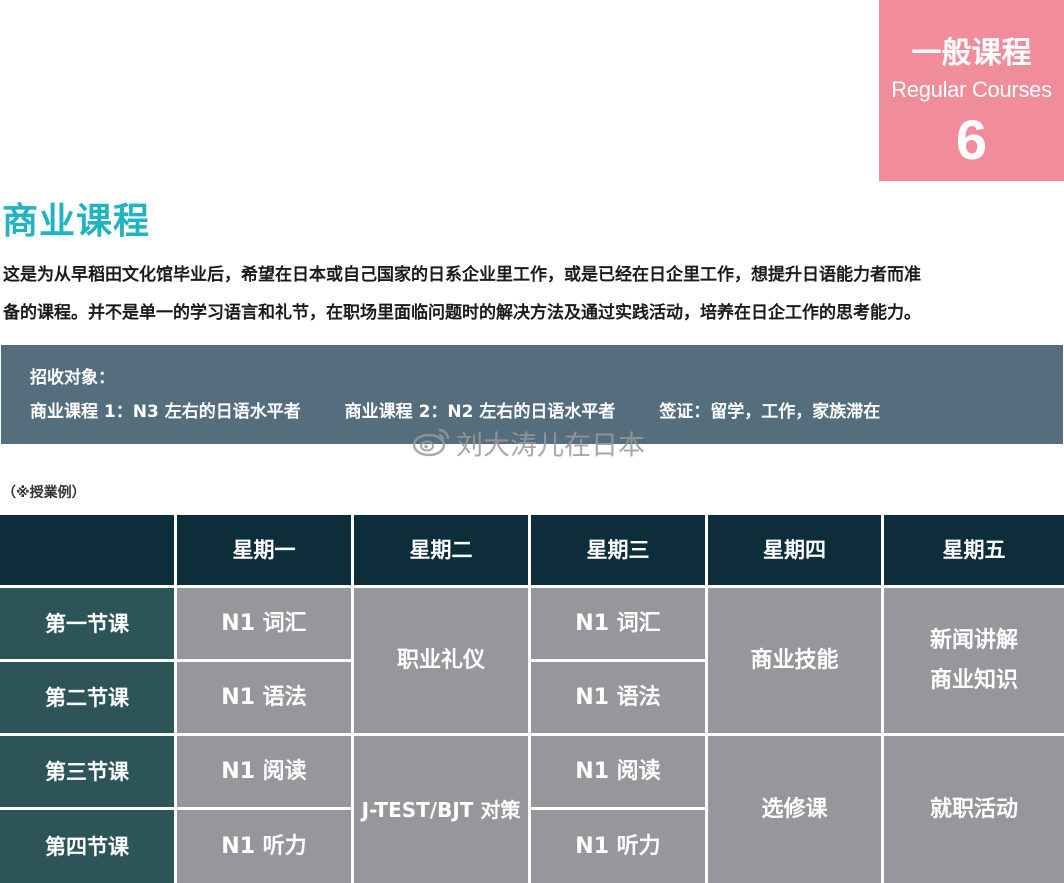  Describe the element at coordinates (550, 446) in the screenshot. I see `watermark-text: 刘大涛儿在日本` at that location.